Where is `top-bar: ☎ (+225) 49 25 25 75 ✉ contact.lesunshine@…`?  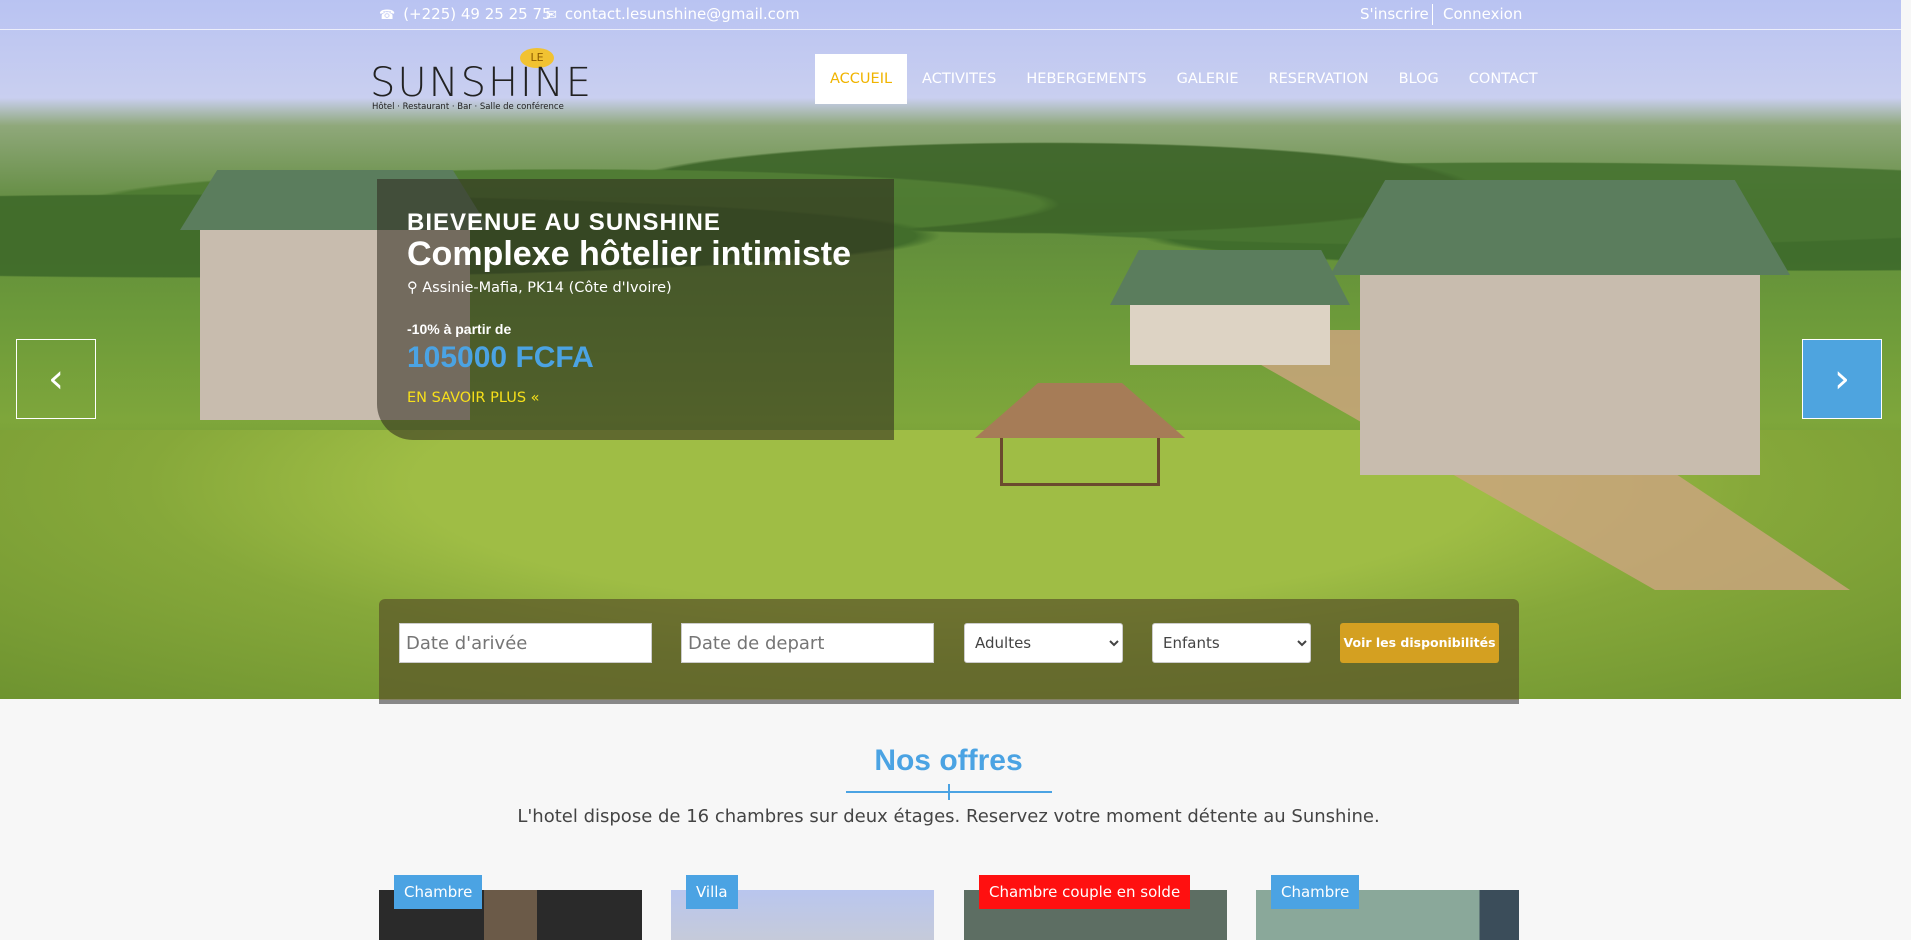 top-bar: ☎ (+225) 49 25 25 75 ✉ contact.lesunshine@… is located at coordinates (950, 15).